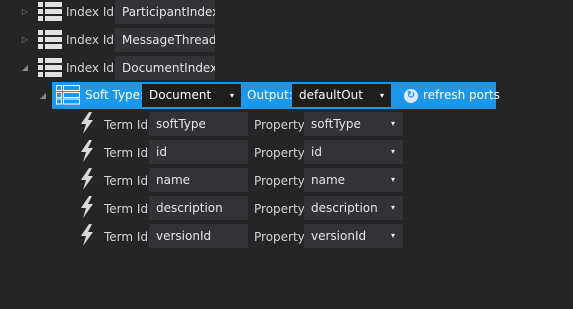  I want to click on property-dropdown: description ▾, so click(353, 208).